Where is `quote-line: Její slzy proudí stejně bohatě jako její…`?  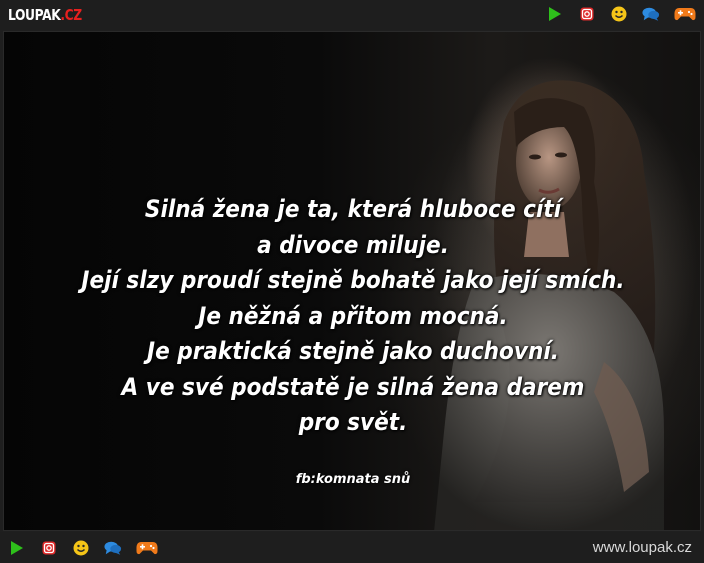 quote-line: Její slzy proudí stejně bohatě jako její… is located at coordinates (353, 280).